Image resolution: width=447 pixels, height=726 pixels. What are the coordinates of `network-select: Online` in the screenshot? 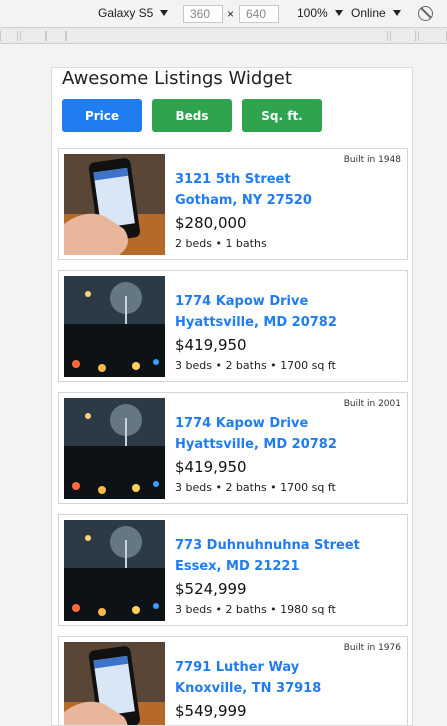 It's located at (376, 13).